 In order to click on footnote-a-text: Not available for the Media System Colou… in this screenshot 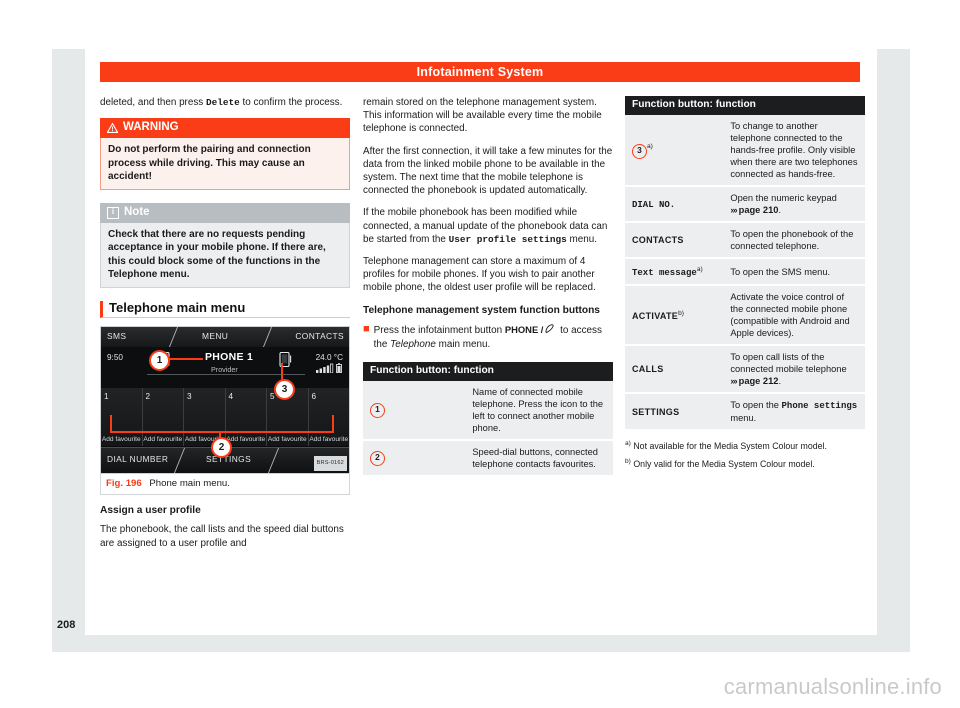, I will do `click(730, 446)`.